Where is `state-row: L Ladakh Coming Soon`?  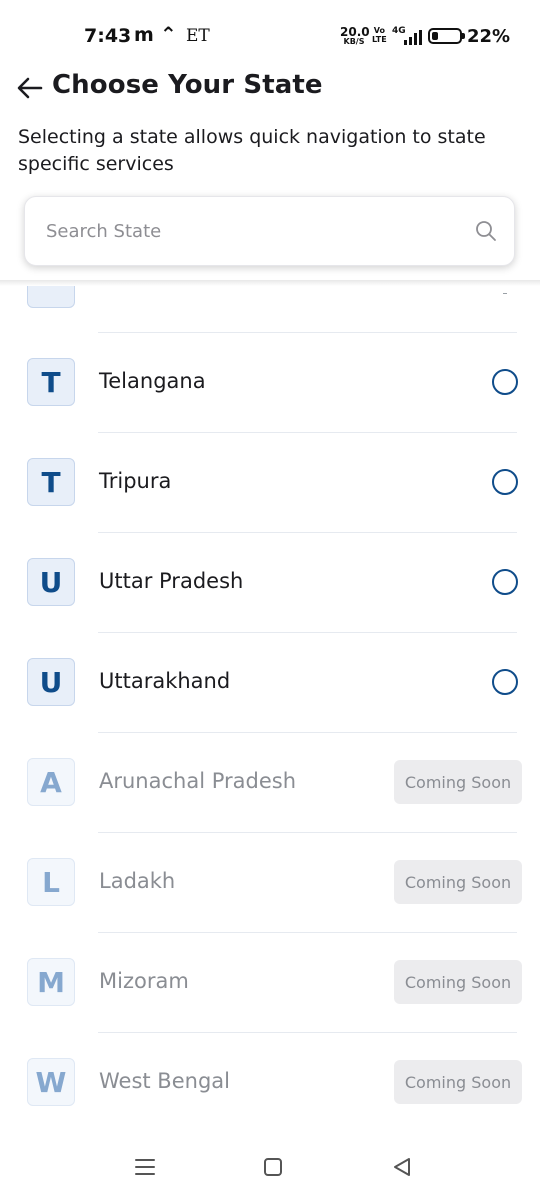 state-row: L Ladakh Coming Soon is located at coordinates (270, 882).